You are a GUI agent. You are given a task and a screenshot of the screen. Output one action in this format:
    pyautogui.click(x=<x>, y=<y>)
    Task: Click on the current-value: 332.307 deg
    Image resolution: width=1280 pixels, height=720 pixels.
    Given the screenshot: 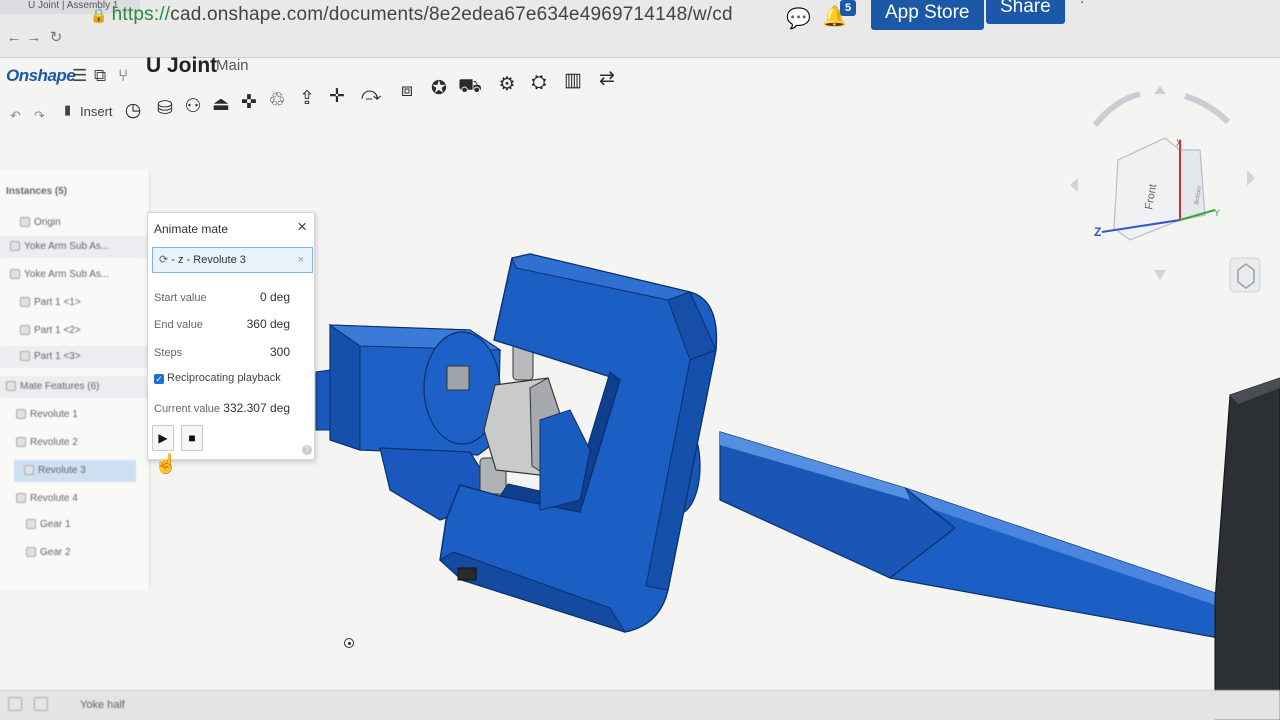 What is the action you would take?
    pyautogui.click(x=256, y=408)
    